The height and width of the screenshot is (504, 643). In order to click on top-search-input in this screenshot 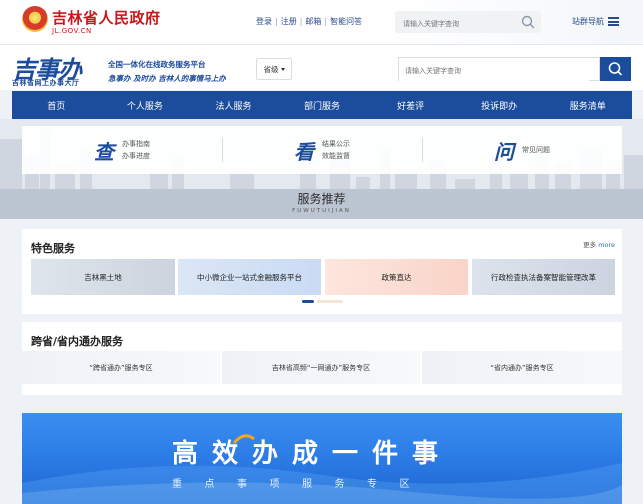, I will do `click(450, 24)`.